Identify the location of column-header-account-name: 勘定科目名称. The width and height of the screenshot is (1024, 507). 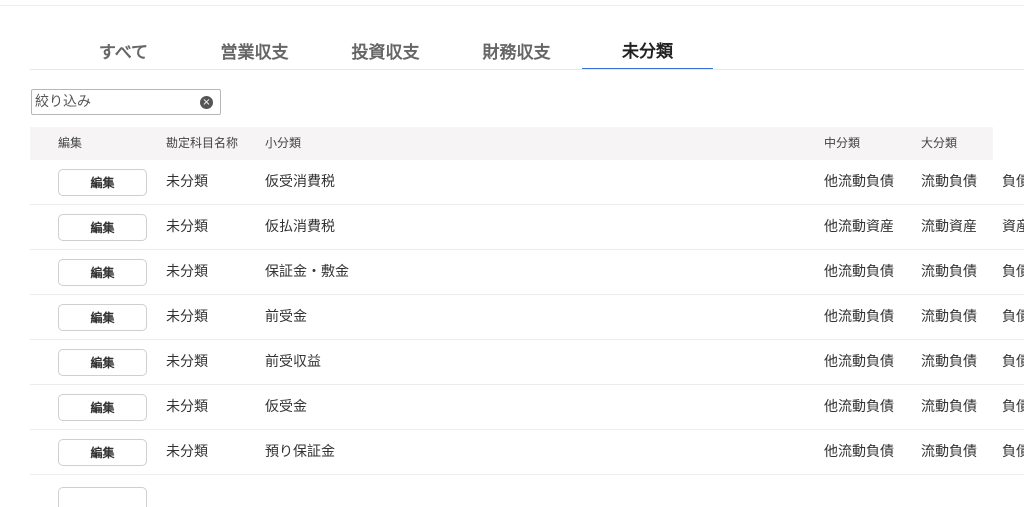
(202, 143).